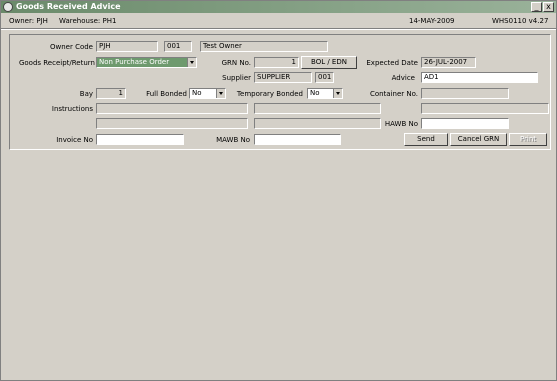 The height and width of the screenshot is (381, 557). Describe the element at coordinates (56, 63) in the screenshot. I see `goods-receipt-label: Goods Receipt/Return` at that location.